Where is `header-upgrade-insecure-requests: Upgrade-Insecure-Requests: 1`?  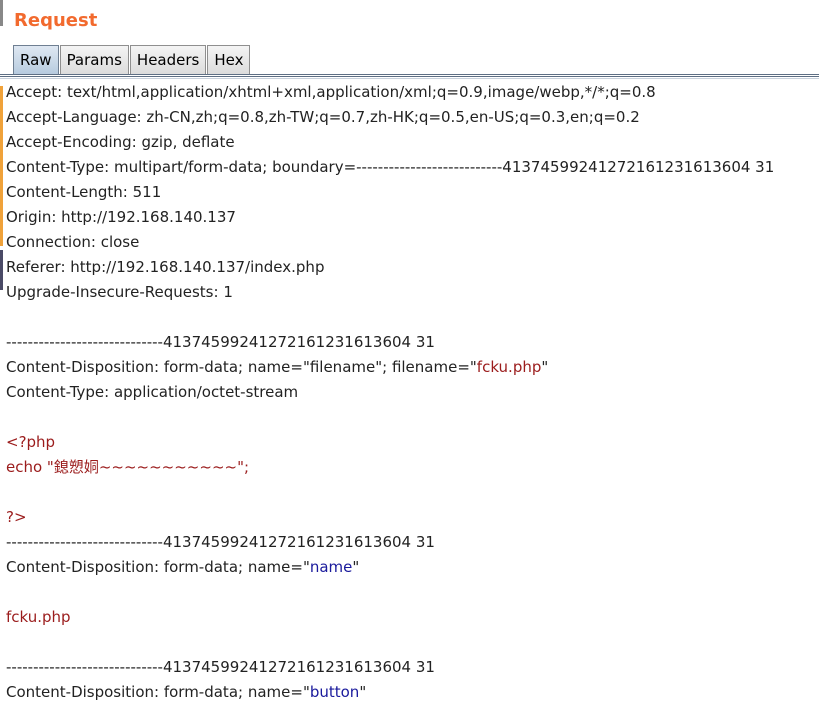 header-upgrade-insecure-requests: Upgrade-Insecure-Requests: 1 is located at coordinates (119, 292).